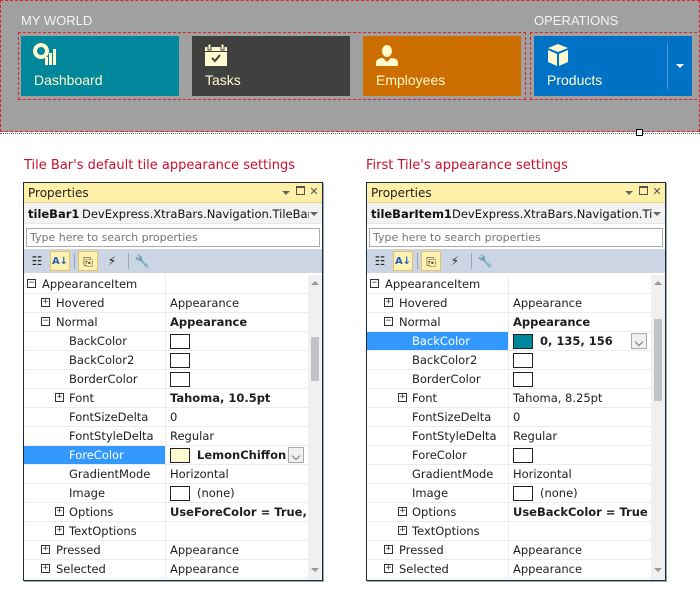  What do you see at coordinates (95, 455) in the screenshot?
I see `property-name-cell: ForeColor` at bounding box center [95, 455].